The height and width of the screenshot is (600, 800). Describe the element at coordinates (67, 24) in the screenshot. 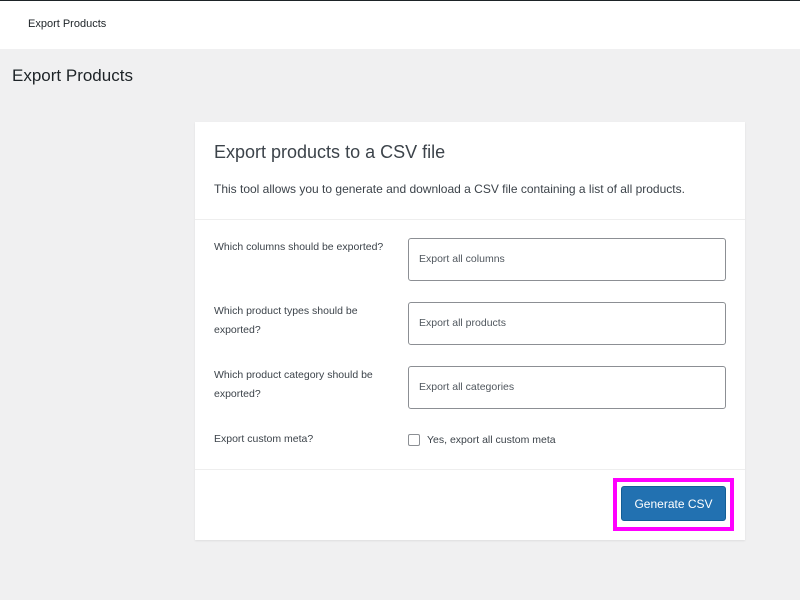

I see `top-bar-title: Export Products` at that location.